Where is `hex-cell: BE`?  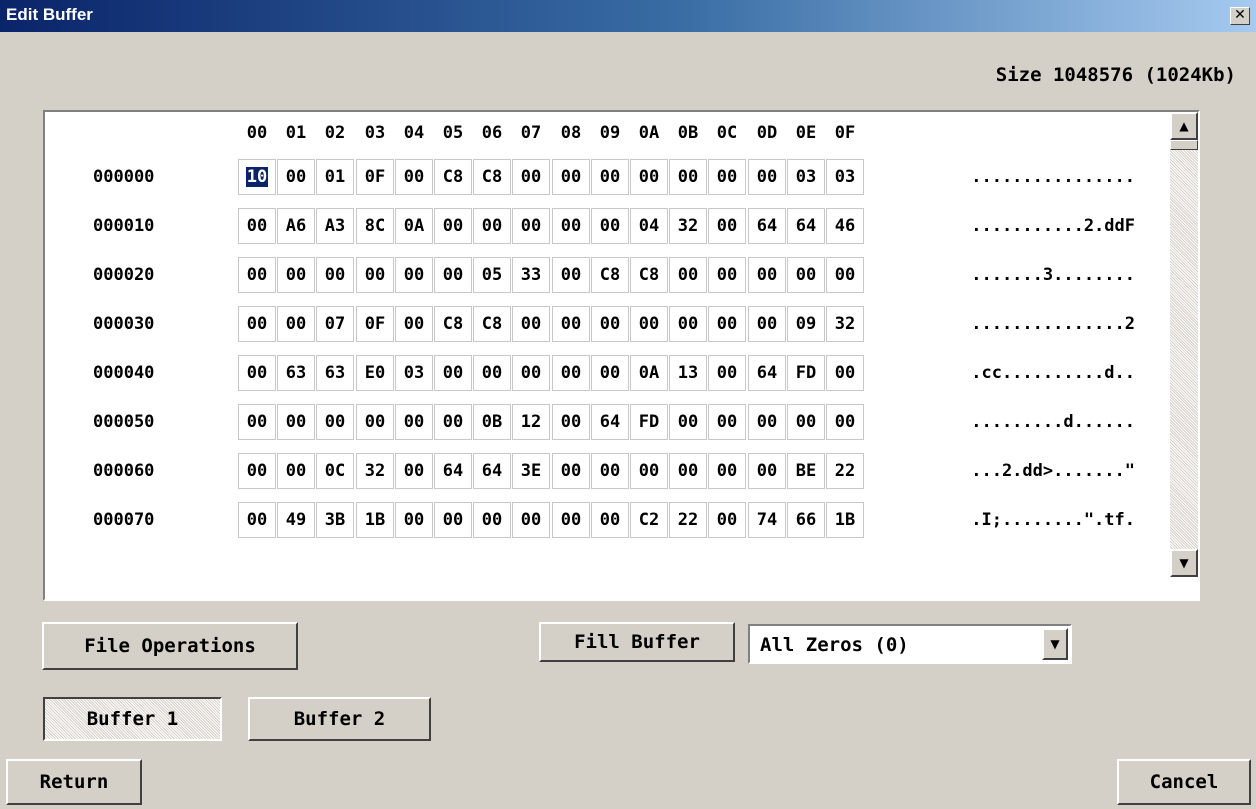
hex-cell: BE is located at coordinates (806, 471).